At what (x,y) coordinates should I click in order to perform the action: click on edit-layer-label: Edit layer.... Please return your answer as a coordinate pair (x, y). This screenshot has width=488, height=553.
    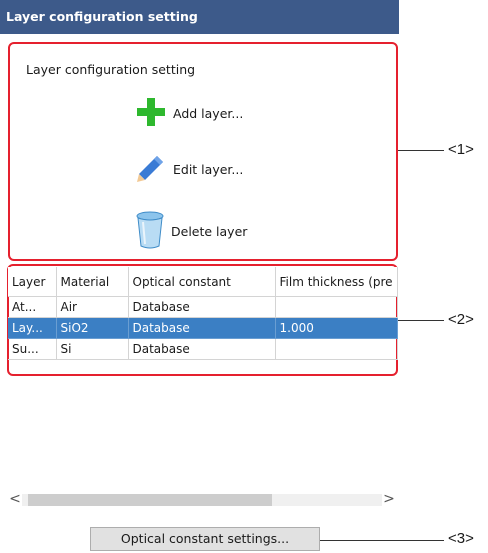
    Looking at the image, I should click on (208, 169).